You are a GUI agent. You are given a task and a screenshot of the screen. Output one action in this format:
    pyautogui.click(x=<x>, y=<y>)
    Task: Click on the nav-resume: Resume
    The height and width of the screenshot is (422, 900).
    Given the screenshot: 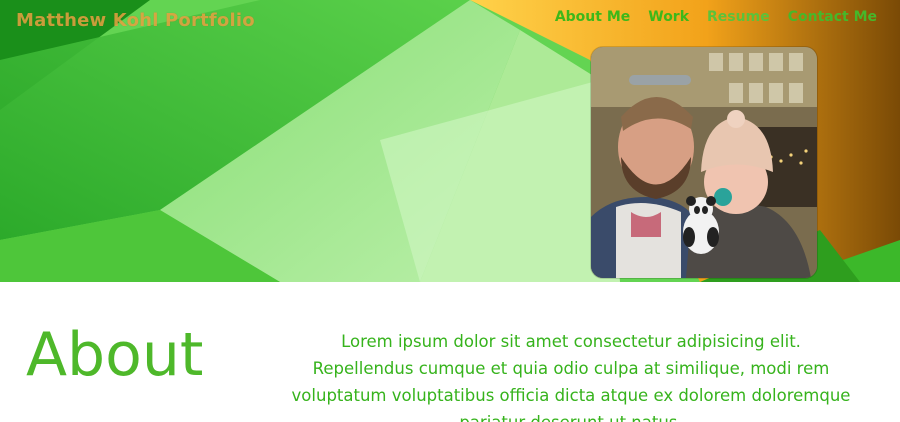 What is the action you would take?
    pyautogui.click(x=738, y=17)
    